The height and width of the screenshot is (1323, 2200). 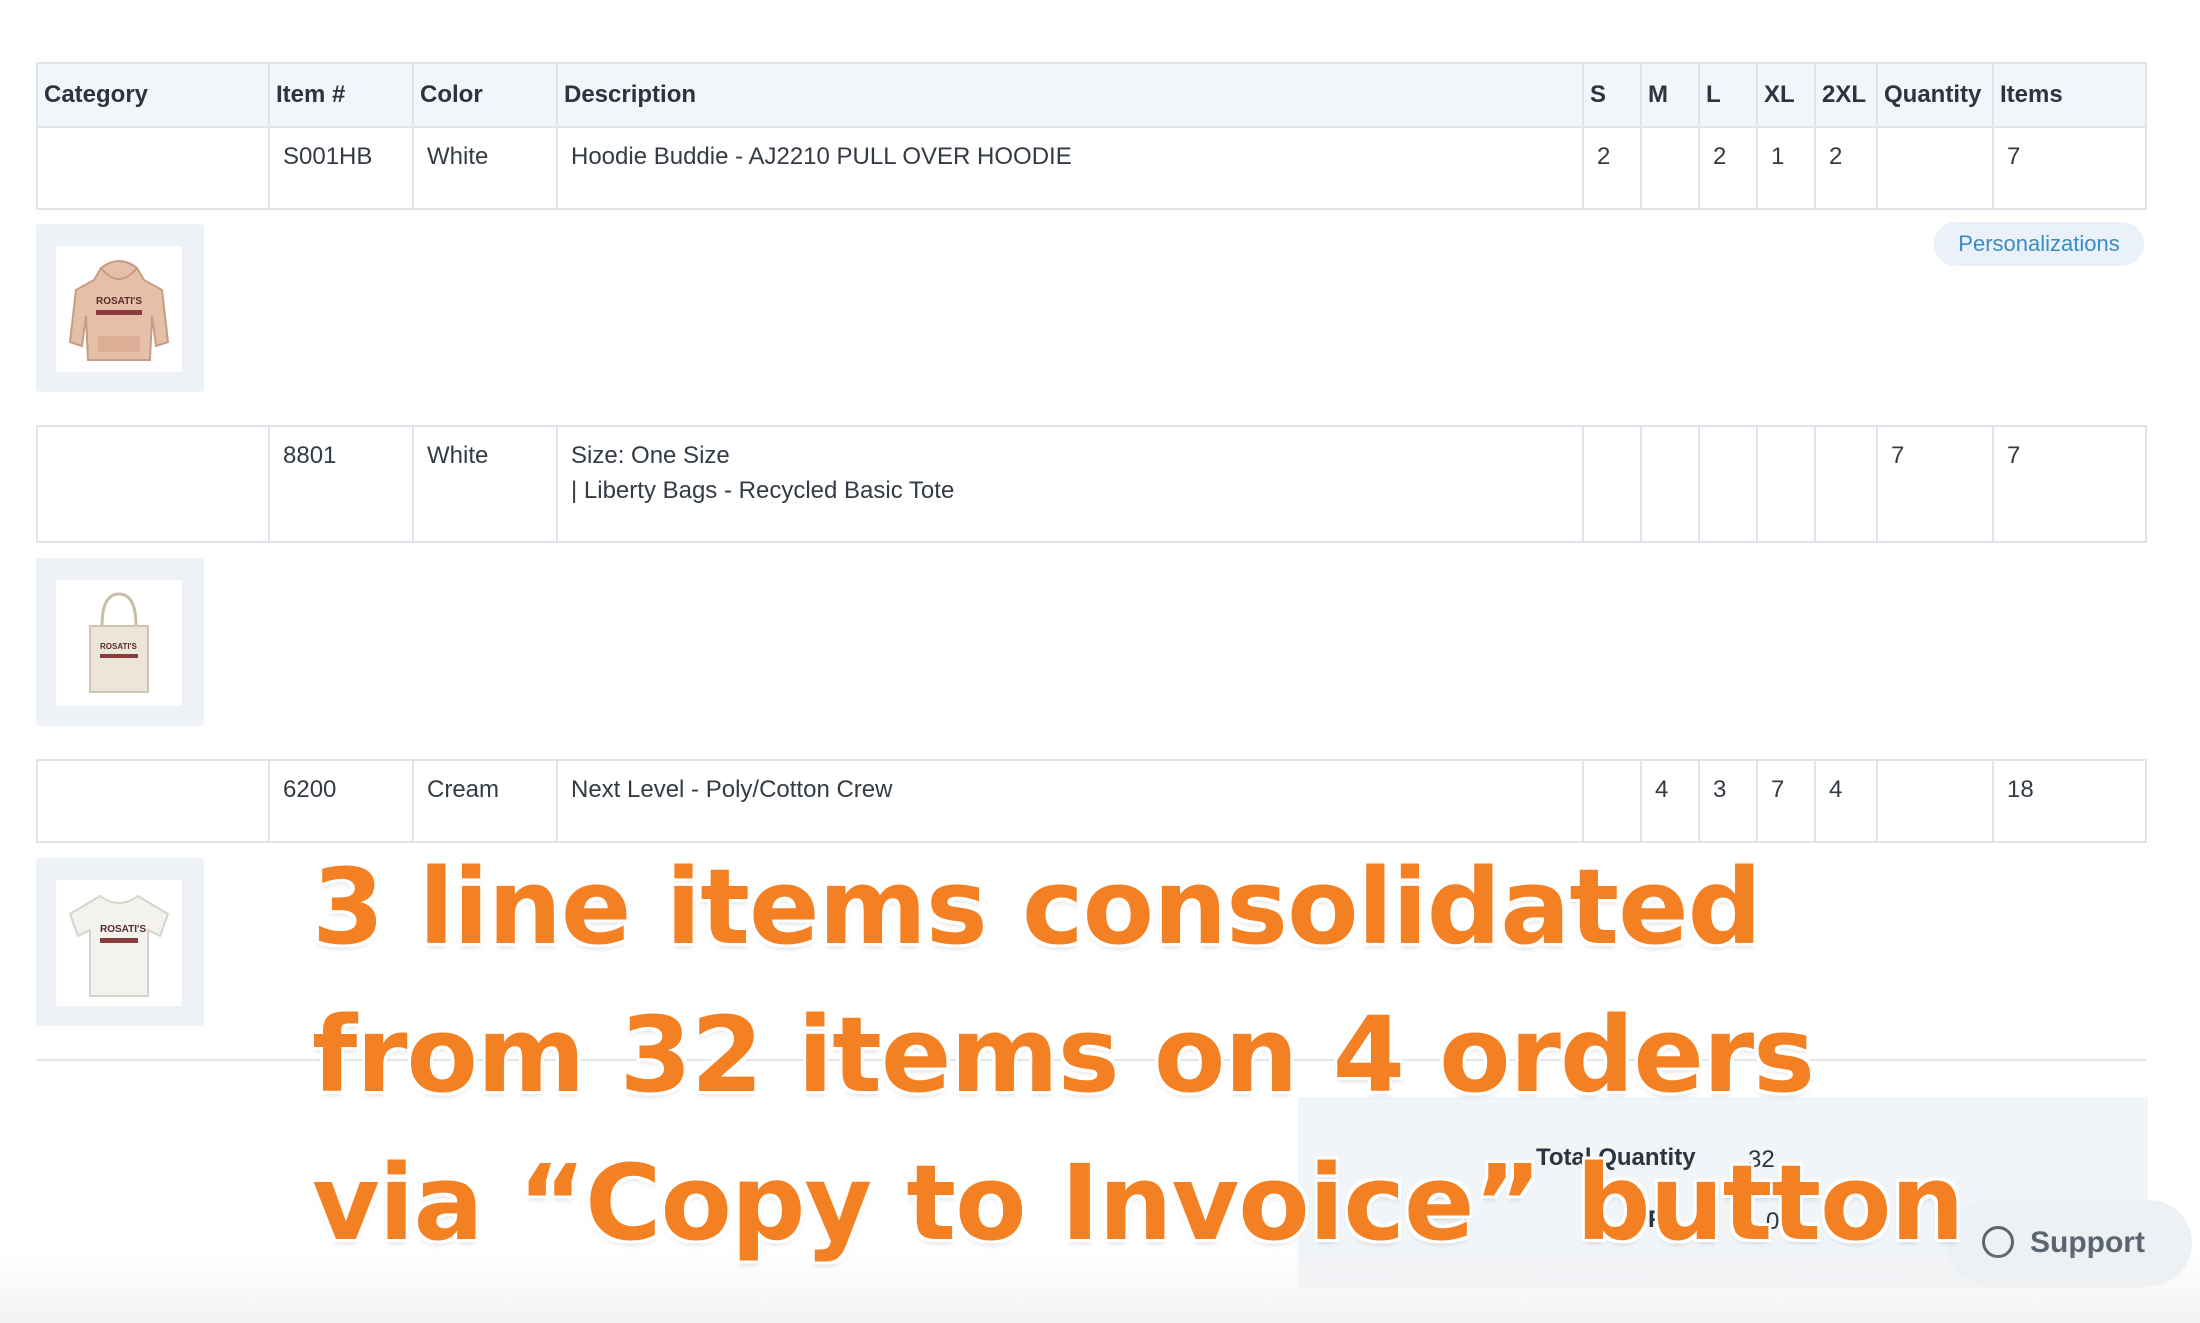 I want to click on header-size-l: L, so click(x=1713, y=94).